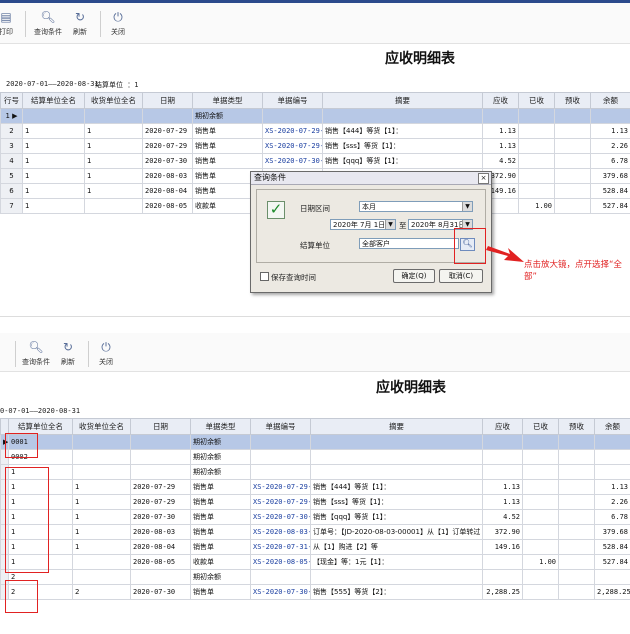 The height and width of the screenshot is (634, 630). Describe the element at coordinates (505, 254) in the screenshot. I see `annotation-arrow-icon` at that location.